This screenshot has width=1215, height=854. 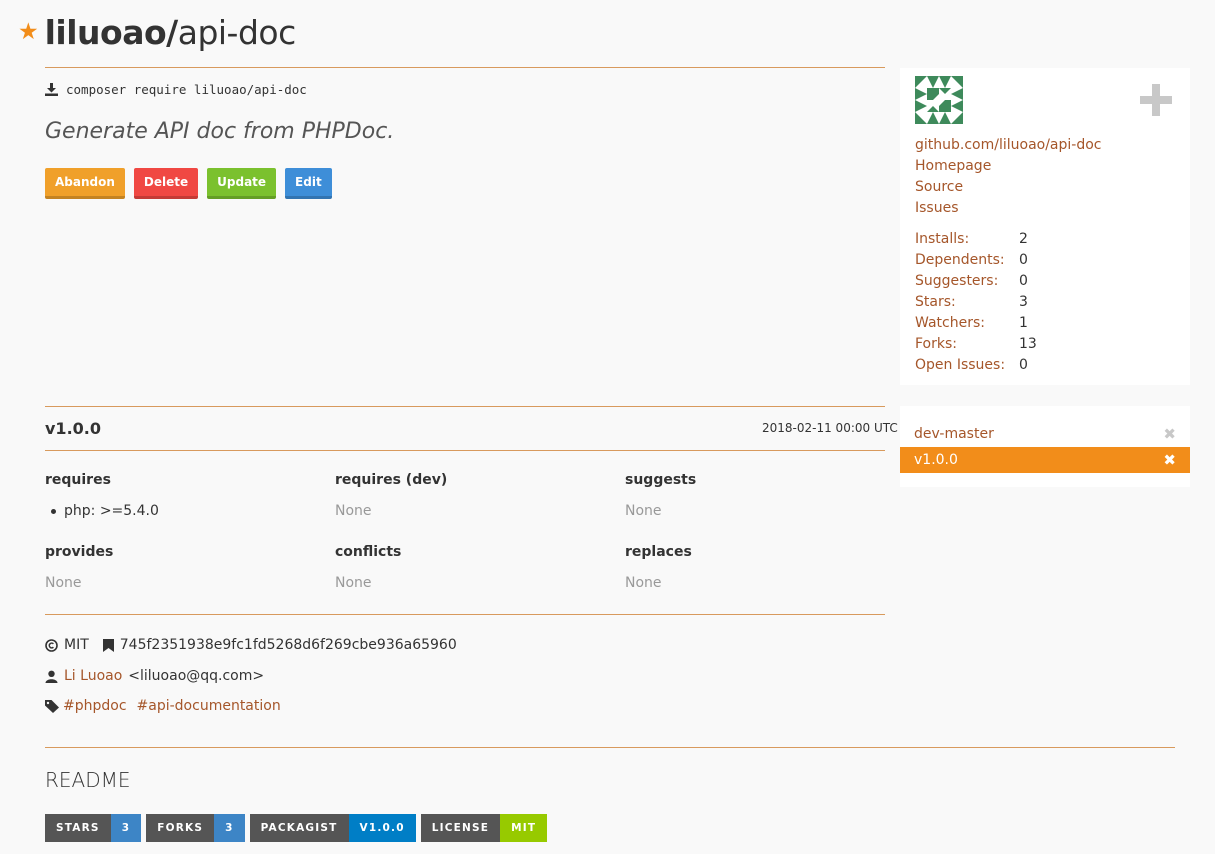 I want to click on readme-heading: README, so click(x=88, y=780).